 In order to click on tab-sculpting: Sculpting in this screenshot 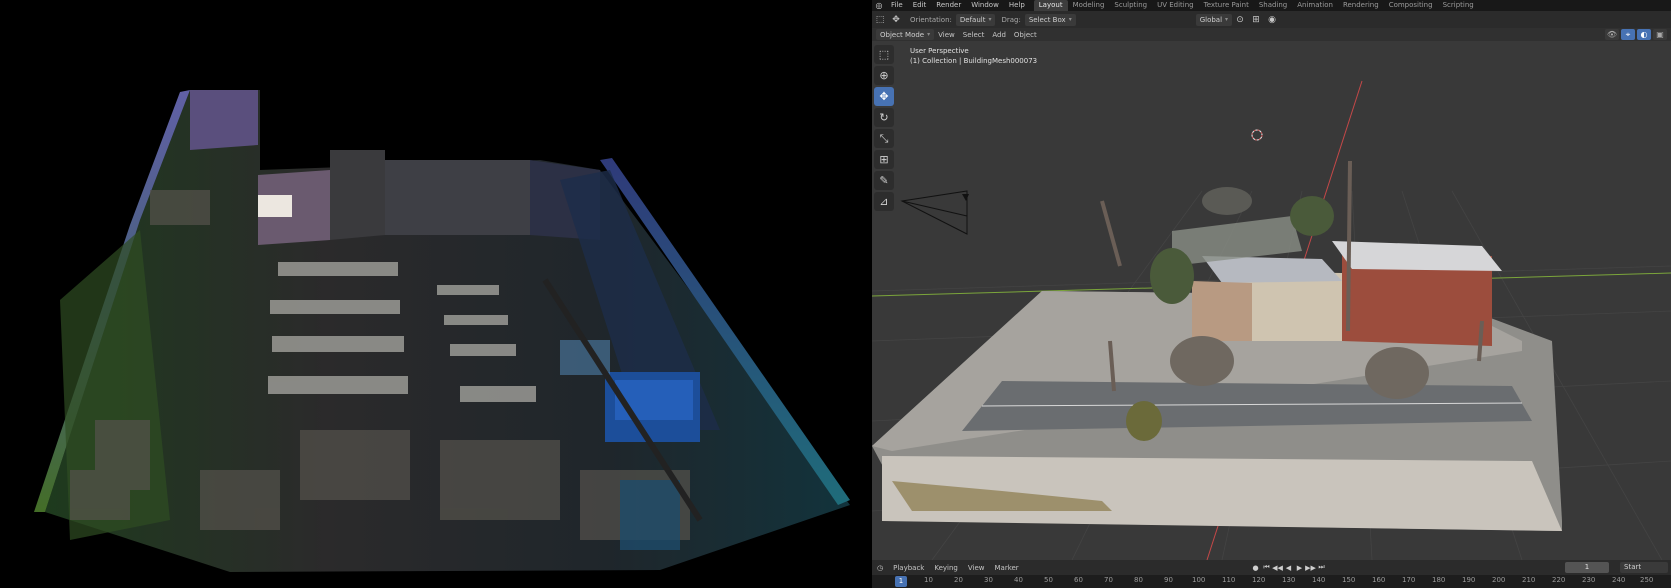, I will do `click(1130, 5)`.